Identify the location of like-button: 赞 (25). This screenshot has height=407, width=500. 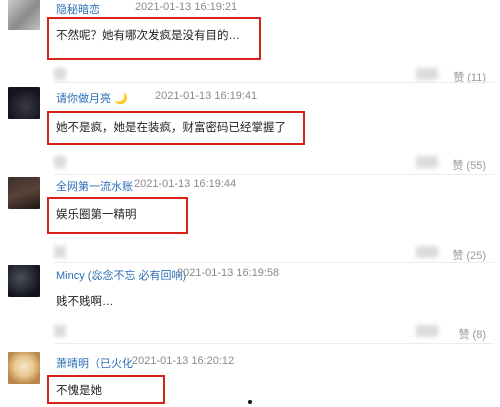
(469, 255).